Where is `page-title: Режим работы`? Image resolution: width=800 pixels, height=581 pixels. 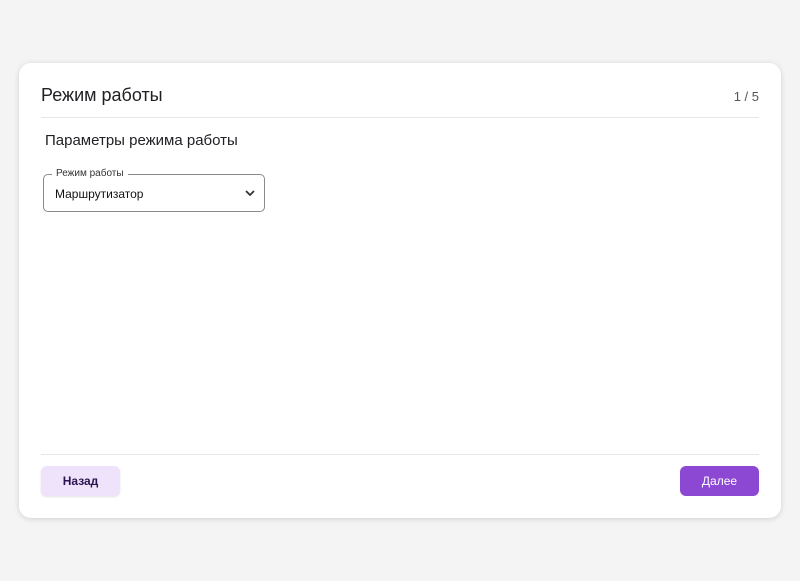
page-title: Режим работы is located at coordinates (102, 95).